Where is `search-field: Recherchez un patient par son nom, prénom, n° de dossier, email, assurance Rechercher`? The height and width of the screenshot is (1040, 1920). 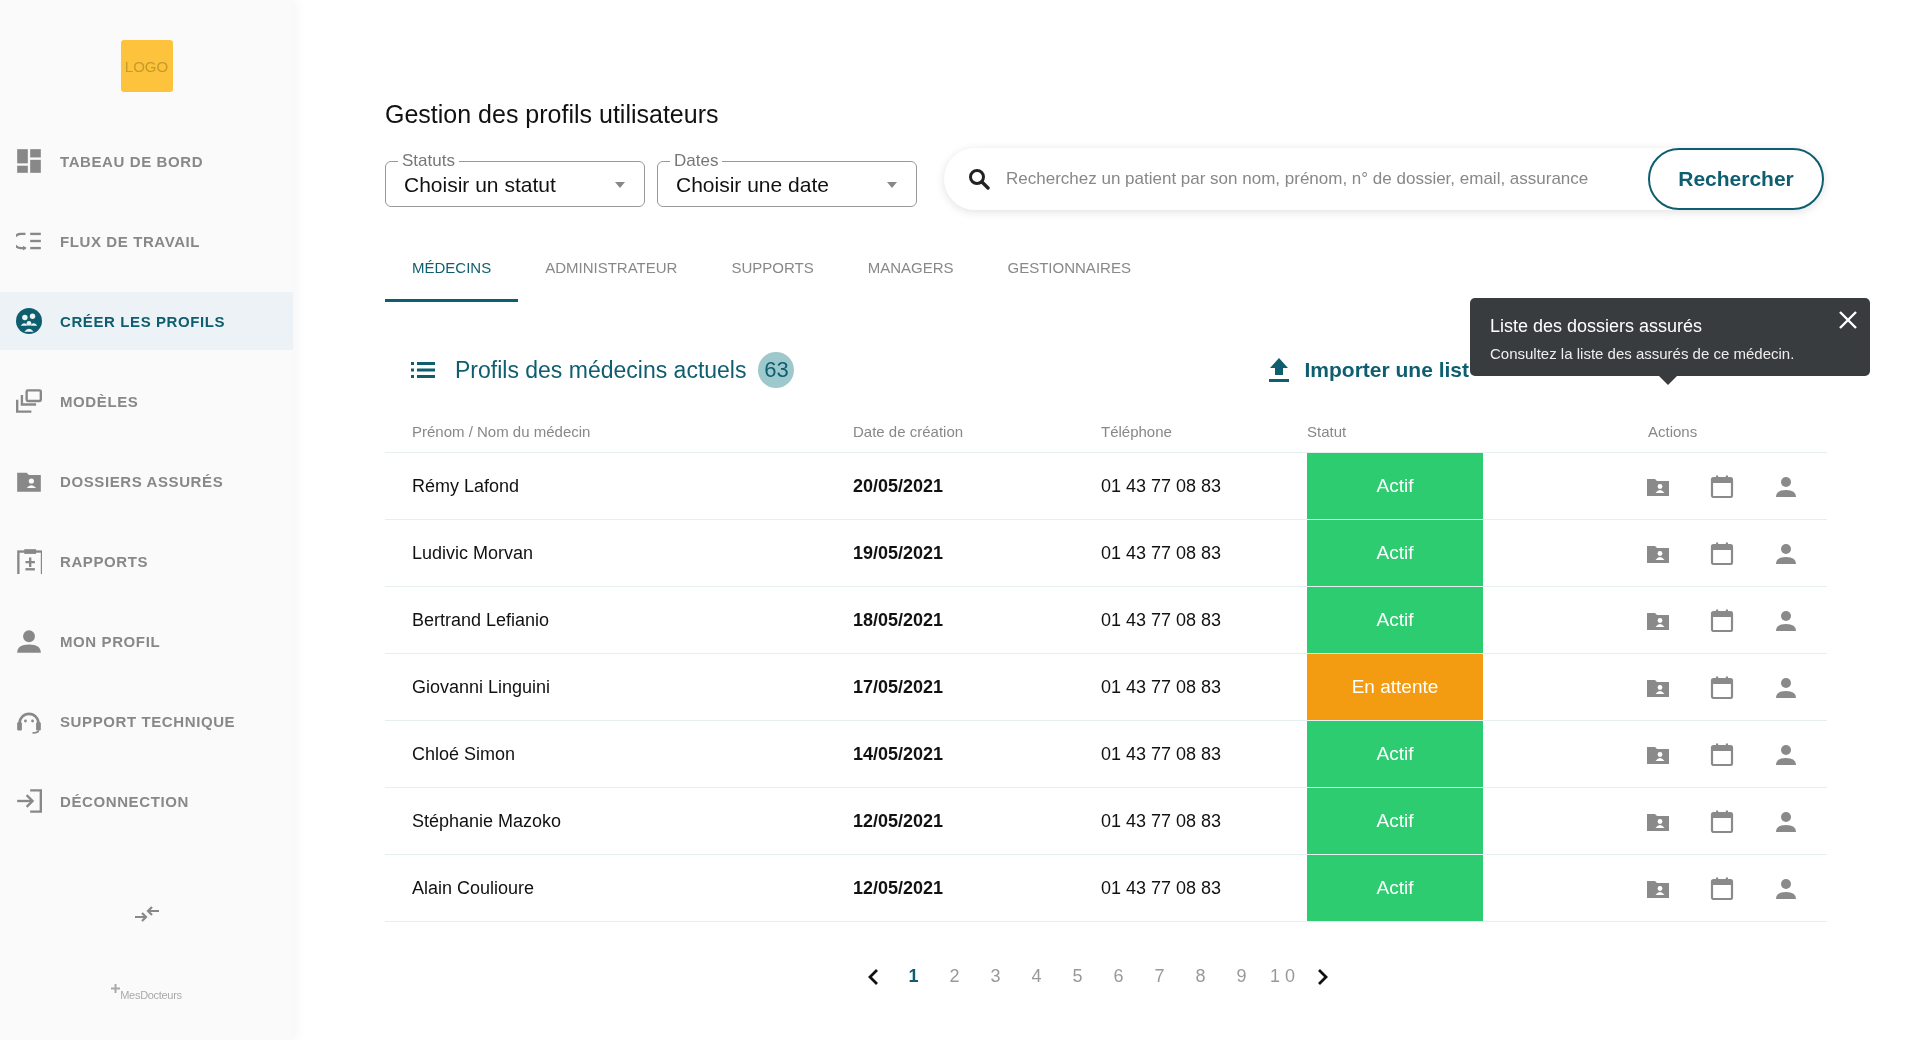 search-field: Recherchez un patient par son nom, prénom, n° de dossier, email, assurance Rechercher is located at coordinates (1384, 179).